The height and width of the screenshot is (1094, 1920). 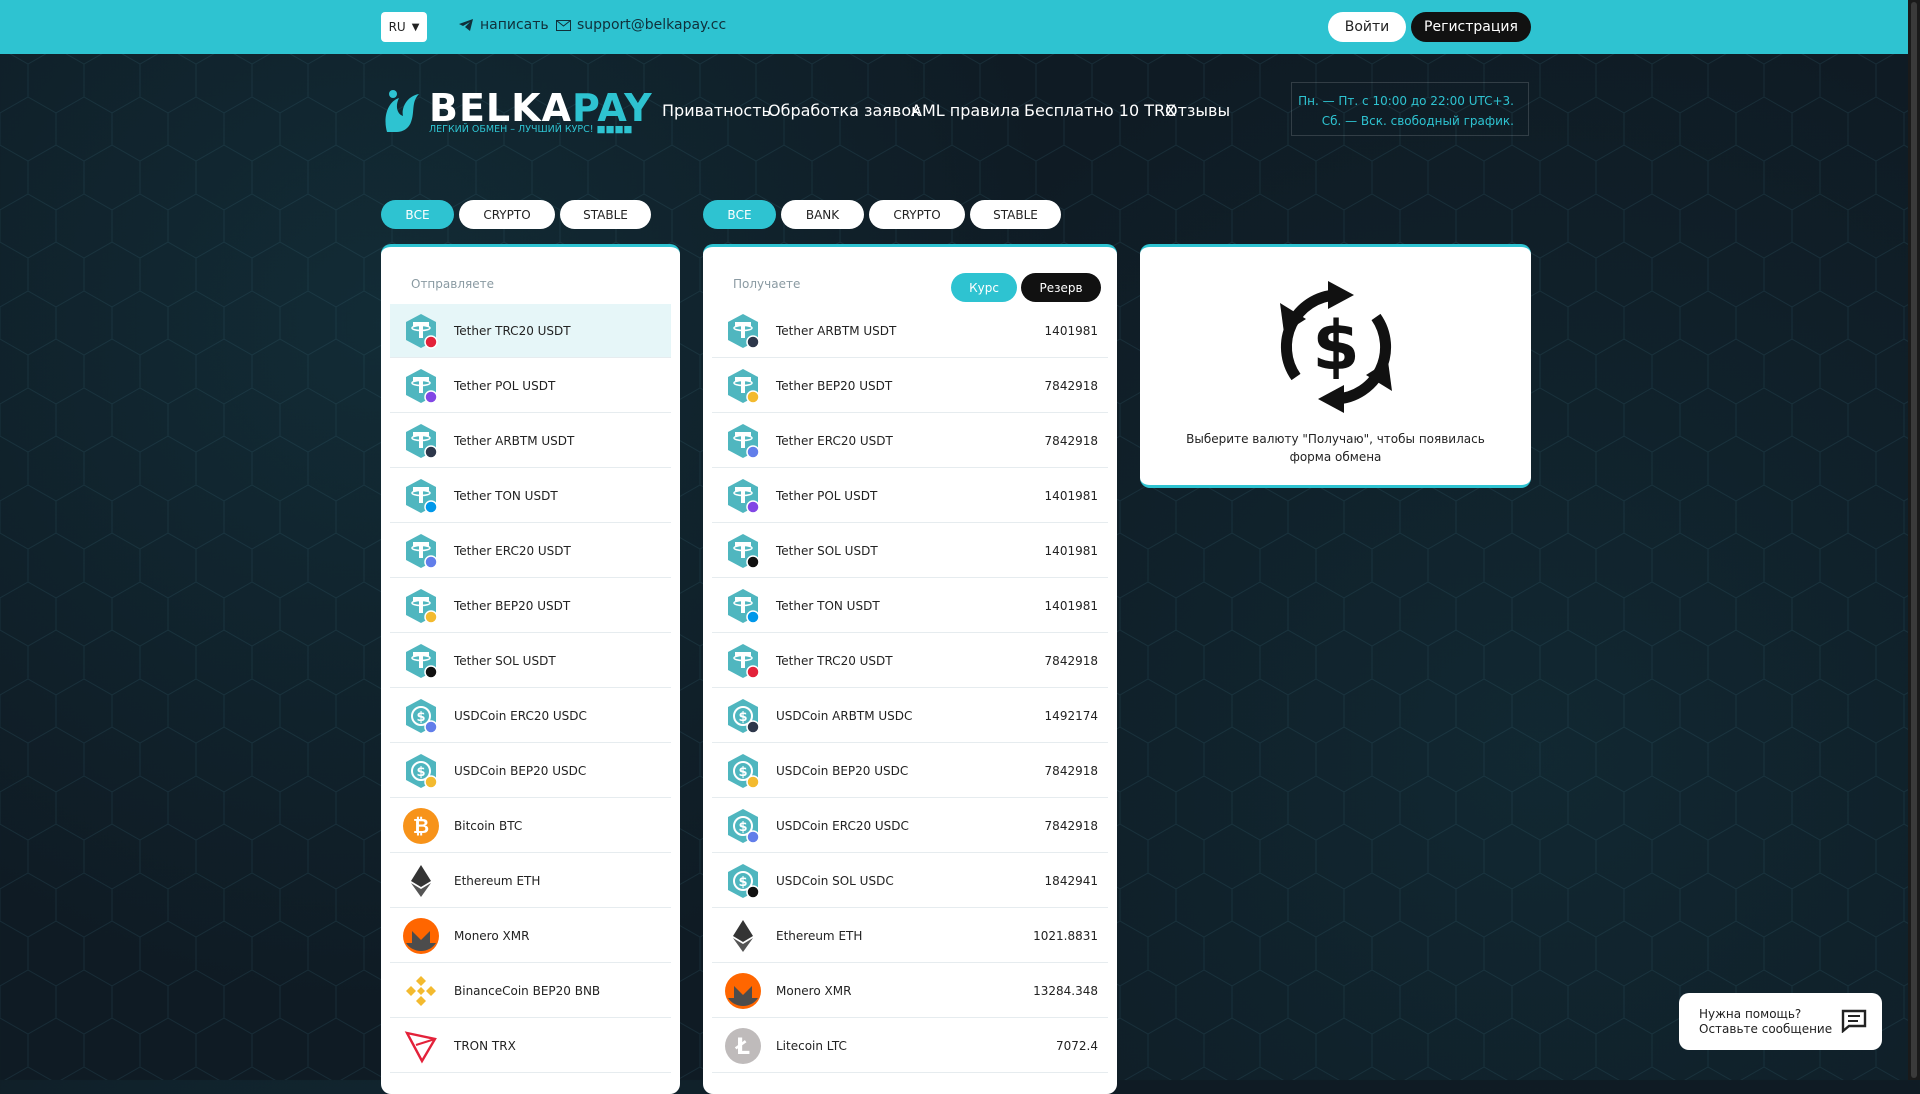 I want to click on receive-currency-row: $ USDCoin ERC20 USDC 7842918, so click(x=910, y=826).